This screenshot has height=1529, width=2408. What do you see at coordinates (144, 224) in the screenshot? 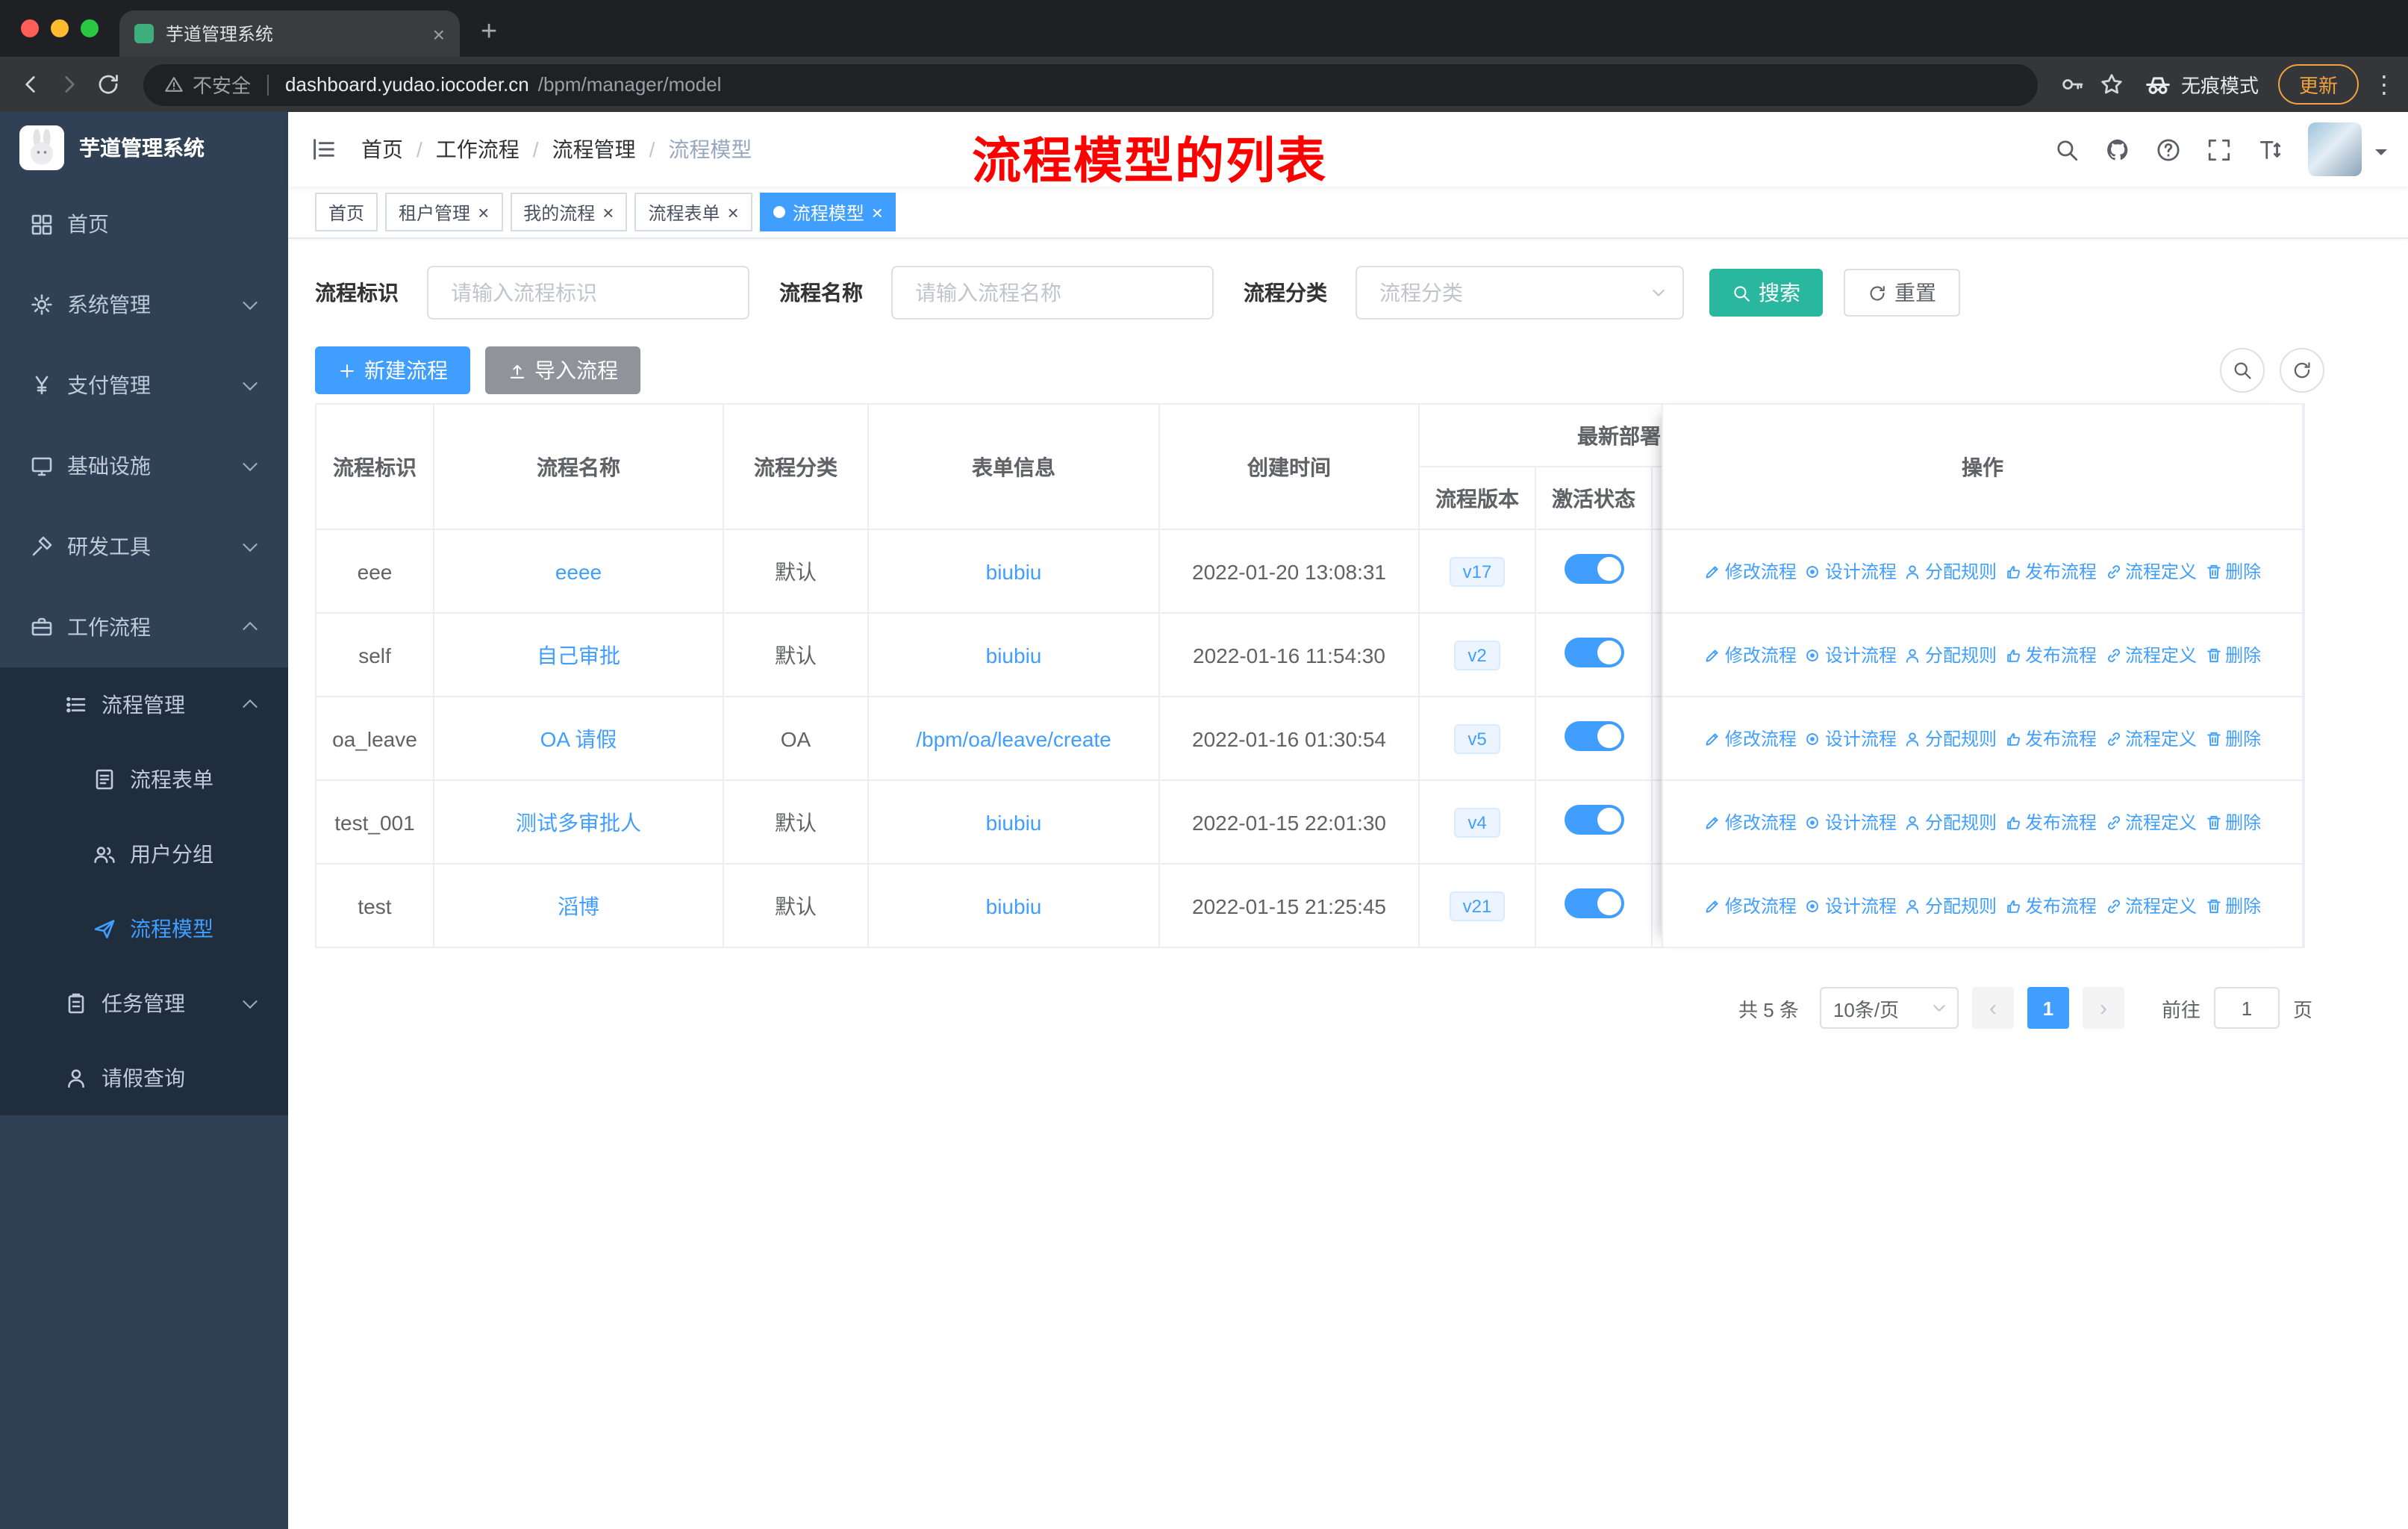
I see `sidebar-item-home: 首页` at bounding box center [144, 224].